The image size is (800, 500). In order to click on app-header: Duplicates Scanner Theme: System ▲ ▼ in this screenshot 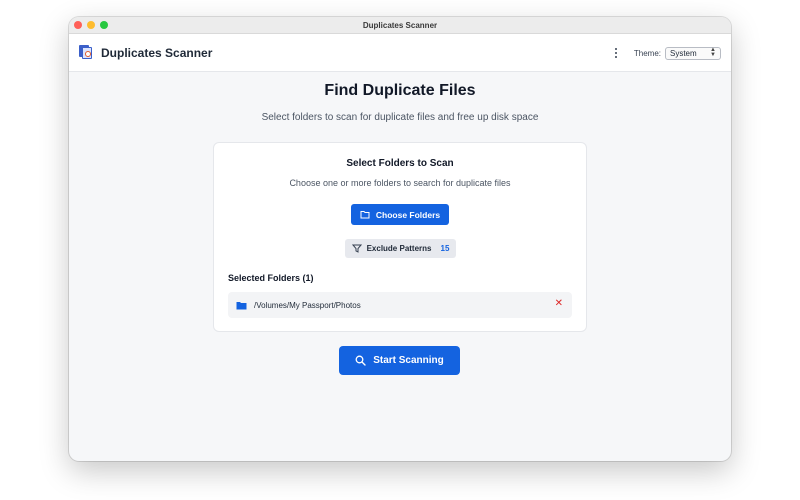, I will do `click(400, 53)`.